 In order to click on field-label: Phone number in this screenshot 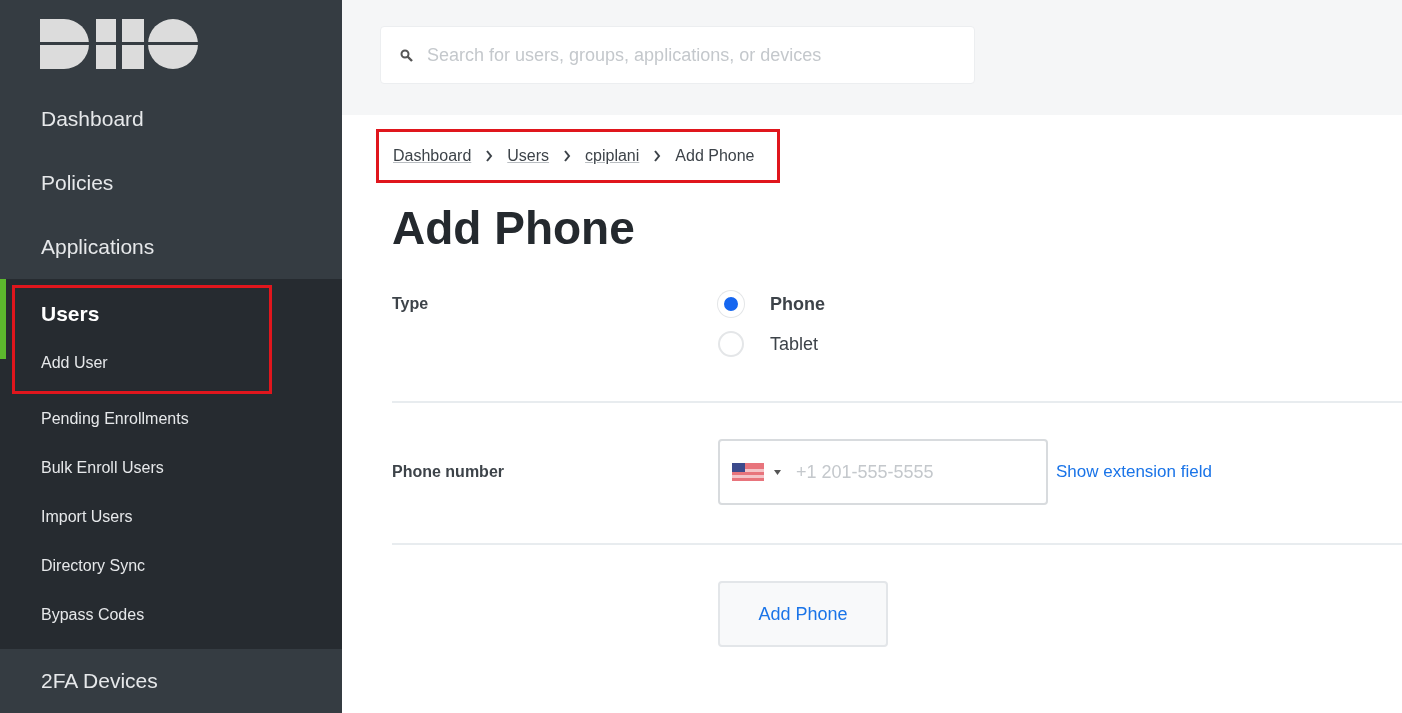, I will do `click(448, 472)`.